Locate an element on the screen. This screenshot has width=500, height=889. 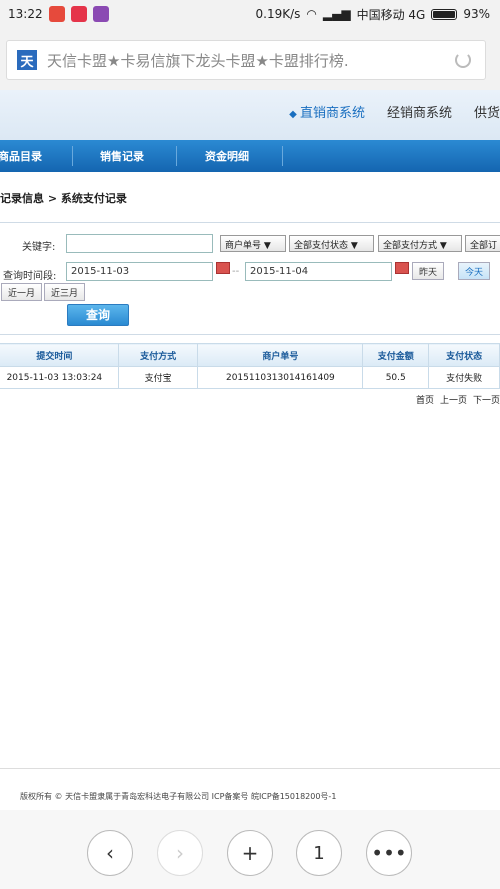
today-button: 今天 is located at coordinates (474, 271).